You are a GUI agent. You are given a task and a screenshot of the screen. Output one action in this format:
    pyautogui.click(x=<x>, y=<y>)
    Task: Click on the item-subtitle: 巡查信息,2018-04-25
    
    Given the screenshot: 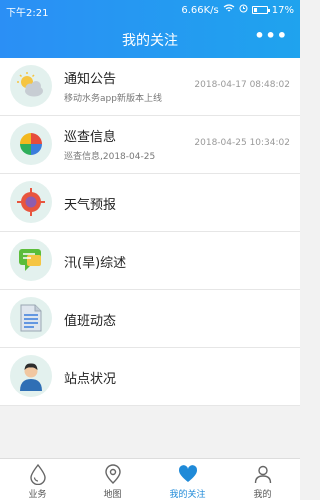 What is the action you would take?
    pyautogui.click(x=110, y=157)
    